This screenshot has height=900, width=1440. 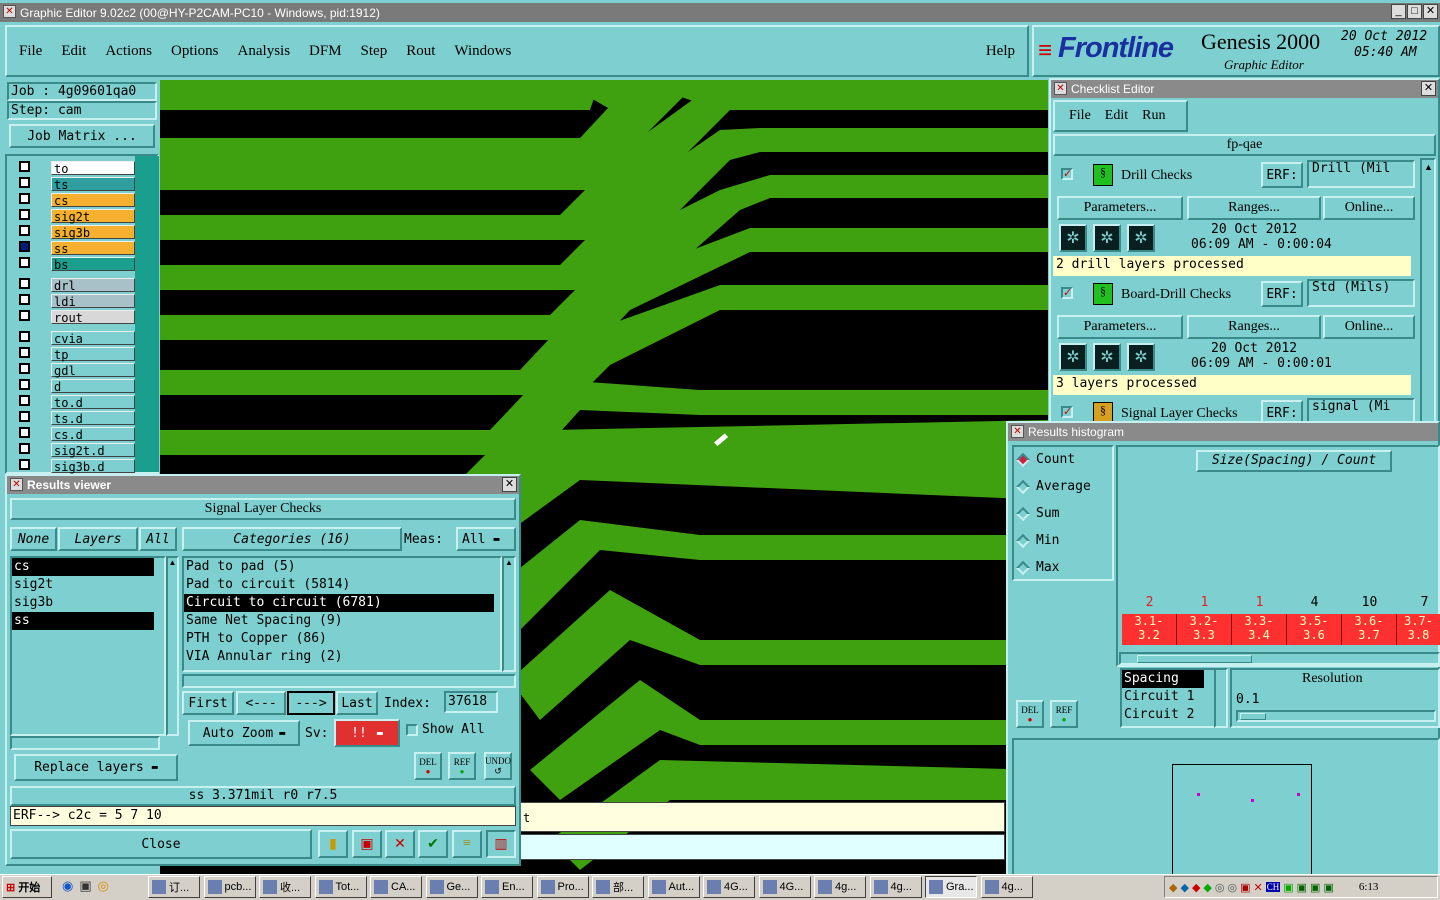 What do you see at coordinates (482, 51) in the screenshot?
I see `menu-windows: Windows` at bounding box center [482, 51].